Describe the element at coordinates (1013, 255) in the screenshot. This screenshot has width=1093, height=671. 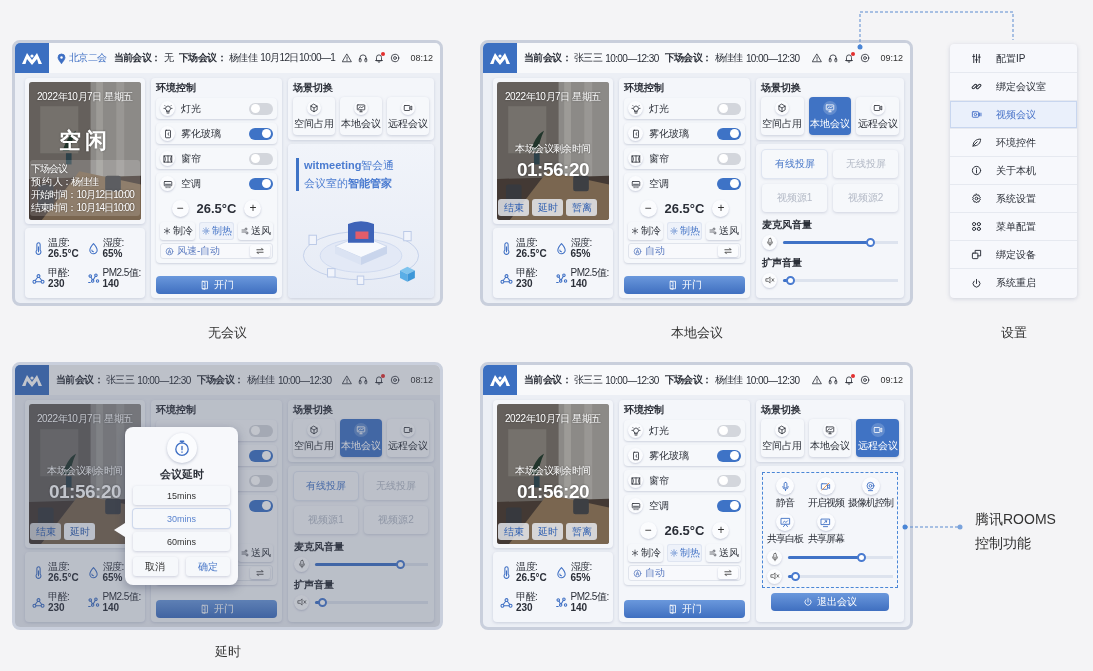
I see `menu-item: 绑定设备` at that location.